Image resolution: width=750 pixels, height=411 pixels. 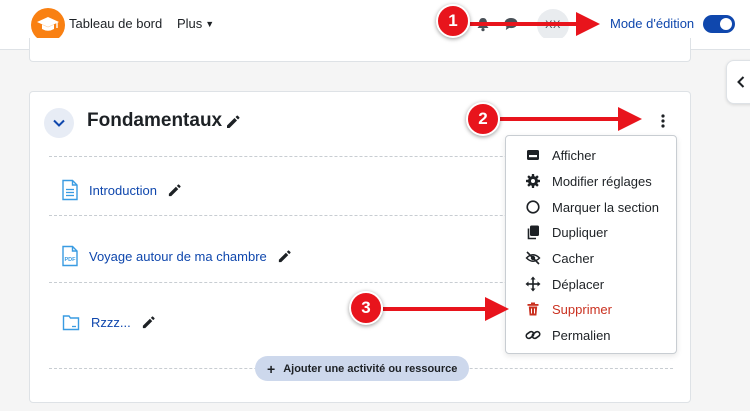 What do you see at coordinates (533, 284) in the screenshot?
I see `move-icon` at bounding box center [533, 284].